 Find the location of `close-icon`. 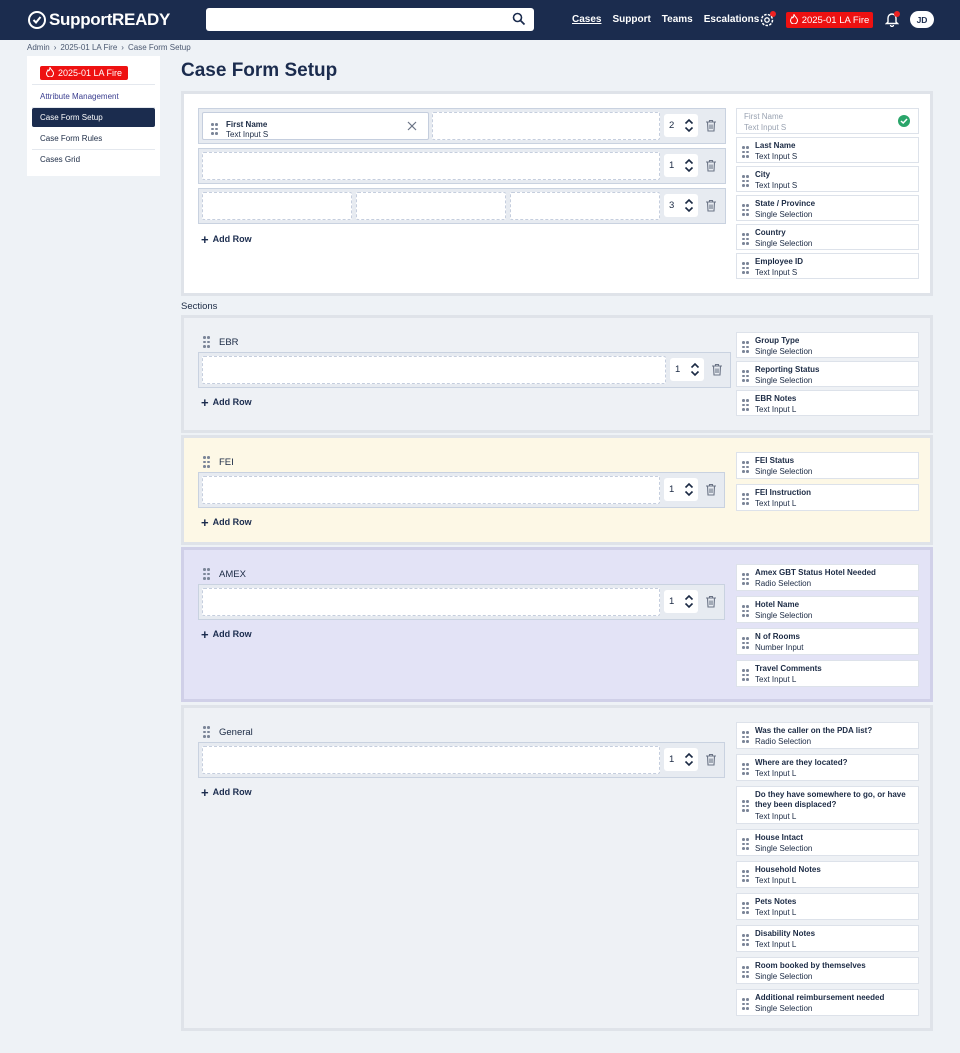

close-icon is located at coordinates (412, 127).